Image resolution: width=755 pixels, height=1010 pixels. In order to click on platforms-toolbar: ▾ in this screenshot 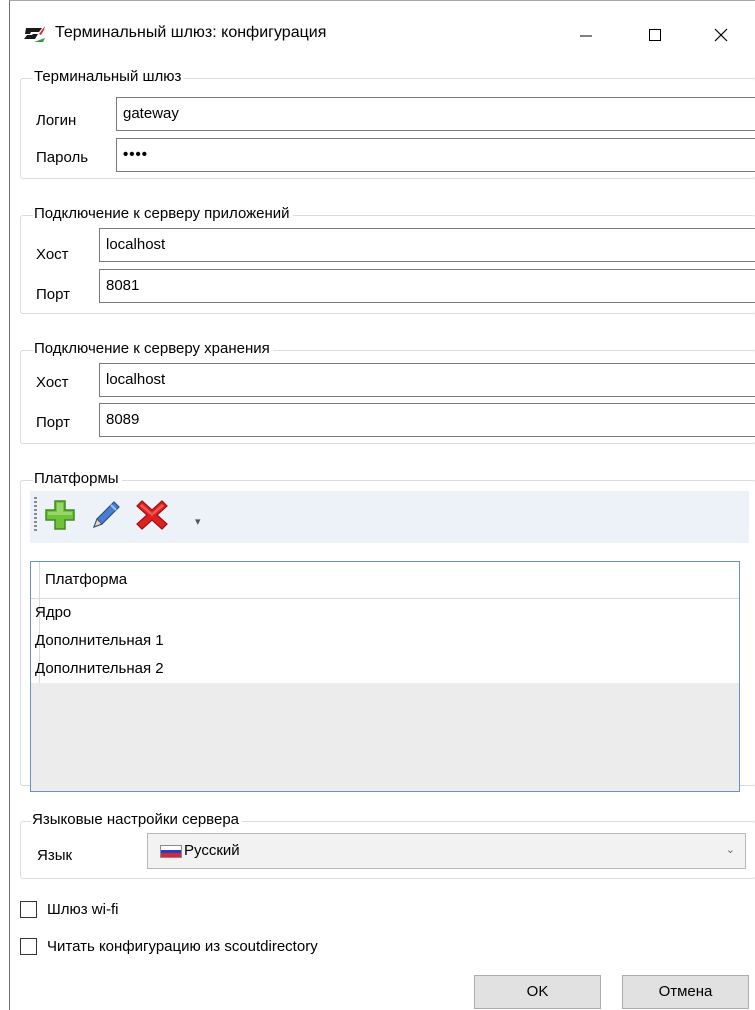, I will do `click(389, 517)`.